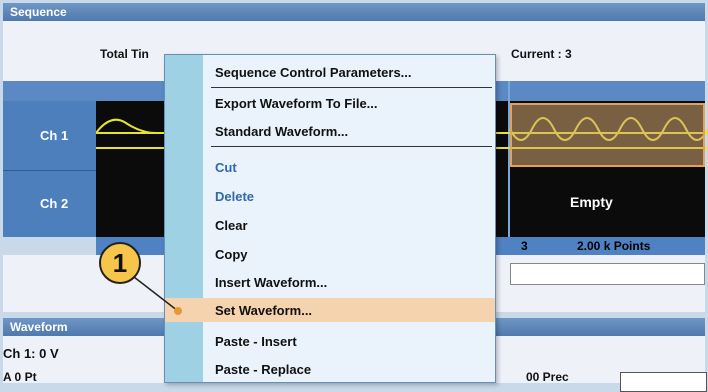  What do you see at coordinates (156, 294) in the screenshot?
I see `callout-leader-line` at bounding box center [156, 294].